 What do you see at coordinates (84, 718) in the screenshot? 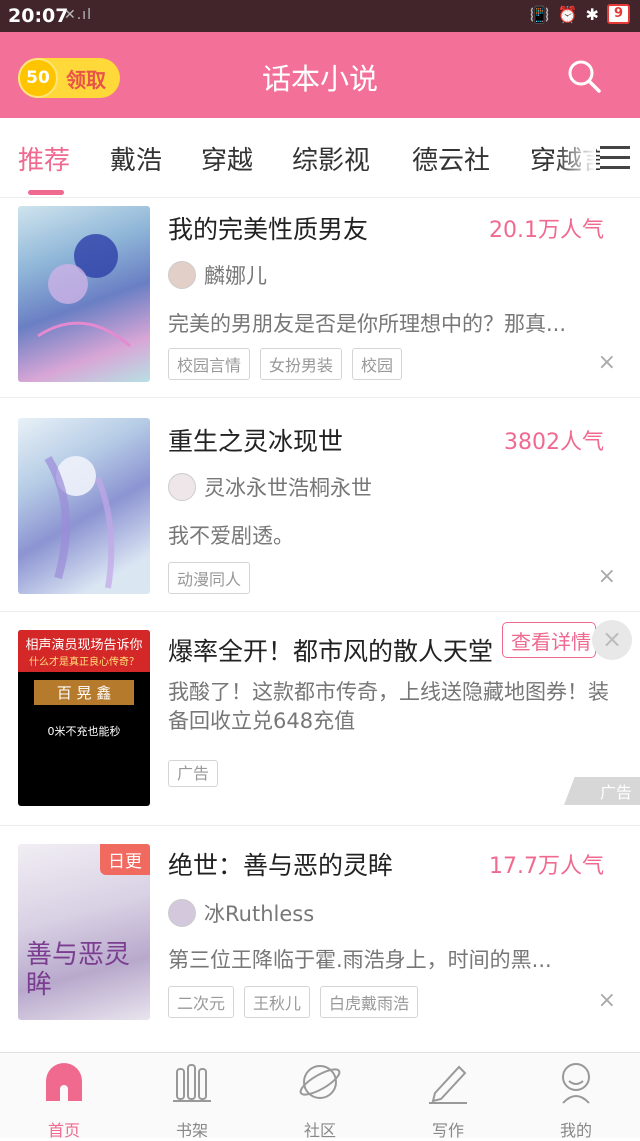
I see `ad-video-thumbnail: 相声演员现场告诉你 什么才是真正良心传奇？ 百 晃 鑫 0米不充也能秒` at bounding box center [84, 718].